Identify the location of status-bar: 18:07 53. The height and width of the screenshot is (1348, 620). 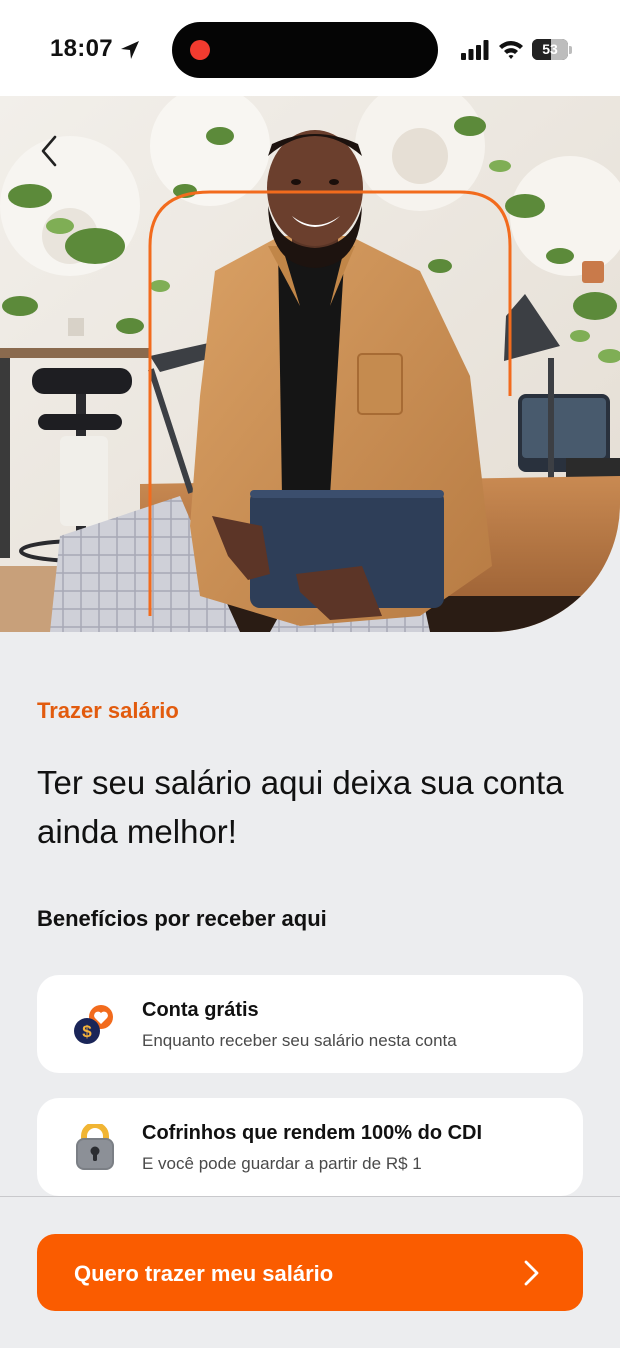
(310, 48).